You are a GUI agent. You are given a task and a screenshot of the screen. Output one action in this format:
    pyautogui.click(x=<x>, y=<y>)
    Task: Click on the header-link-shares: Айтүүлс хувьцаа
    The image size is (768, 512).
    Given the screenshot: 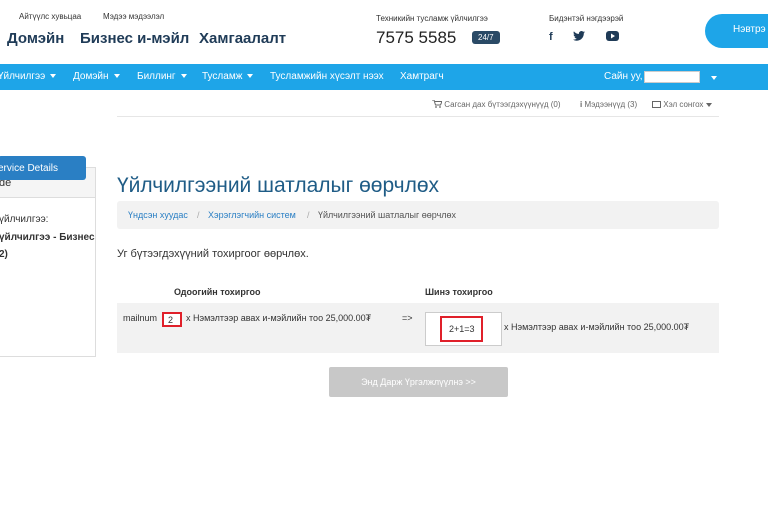 What is the action you would take?
    pyautogui.click(x=50, y=16)
    